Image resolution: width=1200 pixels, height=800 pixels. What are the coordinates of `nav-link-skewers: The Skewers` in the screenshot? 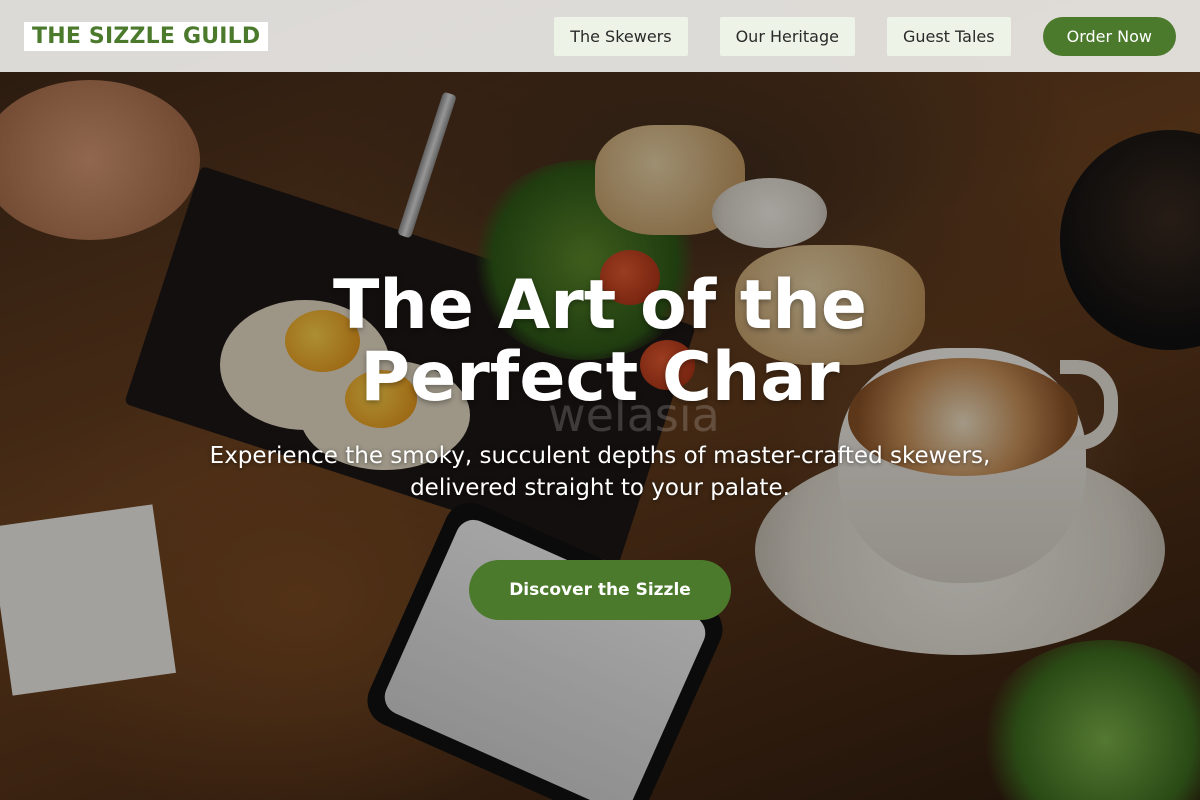 It's located at (621, 36).